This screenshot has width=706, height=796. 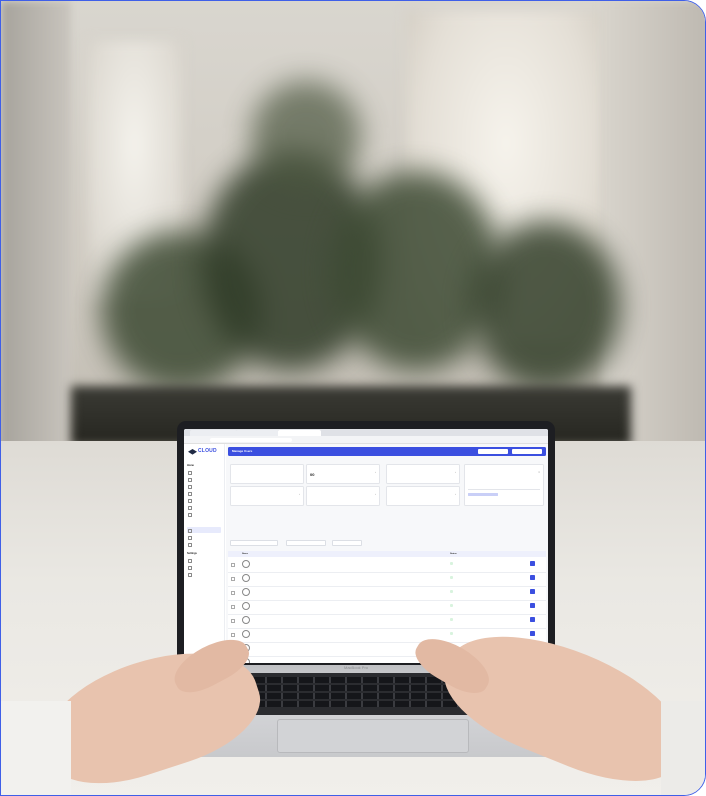 What do you see at coordinates (192, 553) in the screenshot?
I see `sidebar-section-heading: Settings` at bounding box center [192, 553].